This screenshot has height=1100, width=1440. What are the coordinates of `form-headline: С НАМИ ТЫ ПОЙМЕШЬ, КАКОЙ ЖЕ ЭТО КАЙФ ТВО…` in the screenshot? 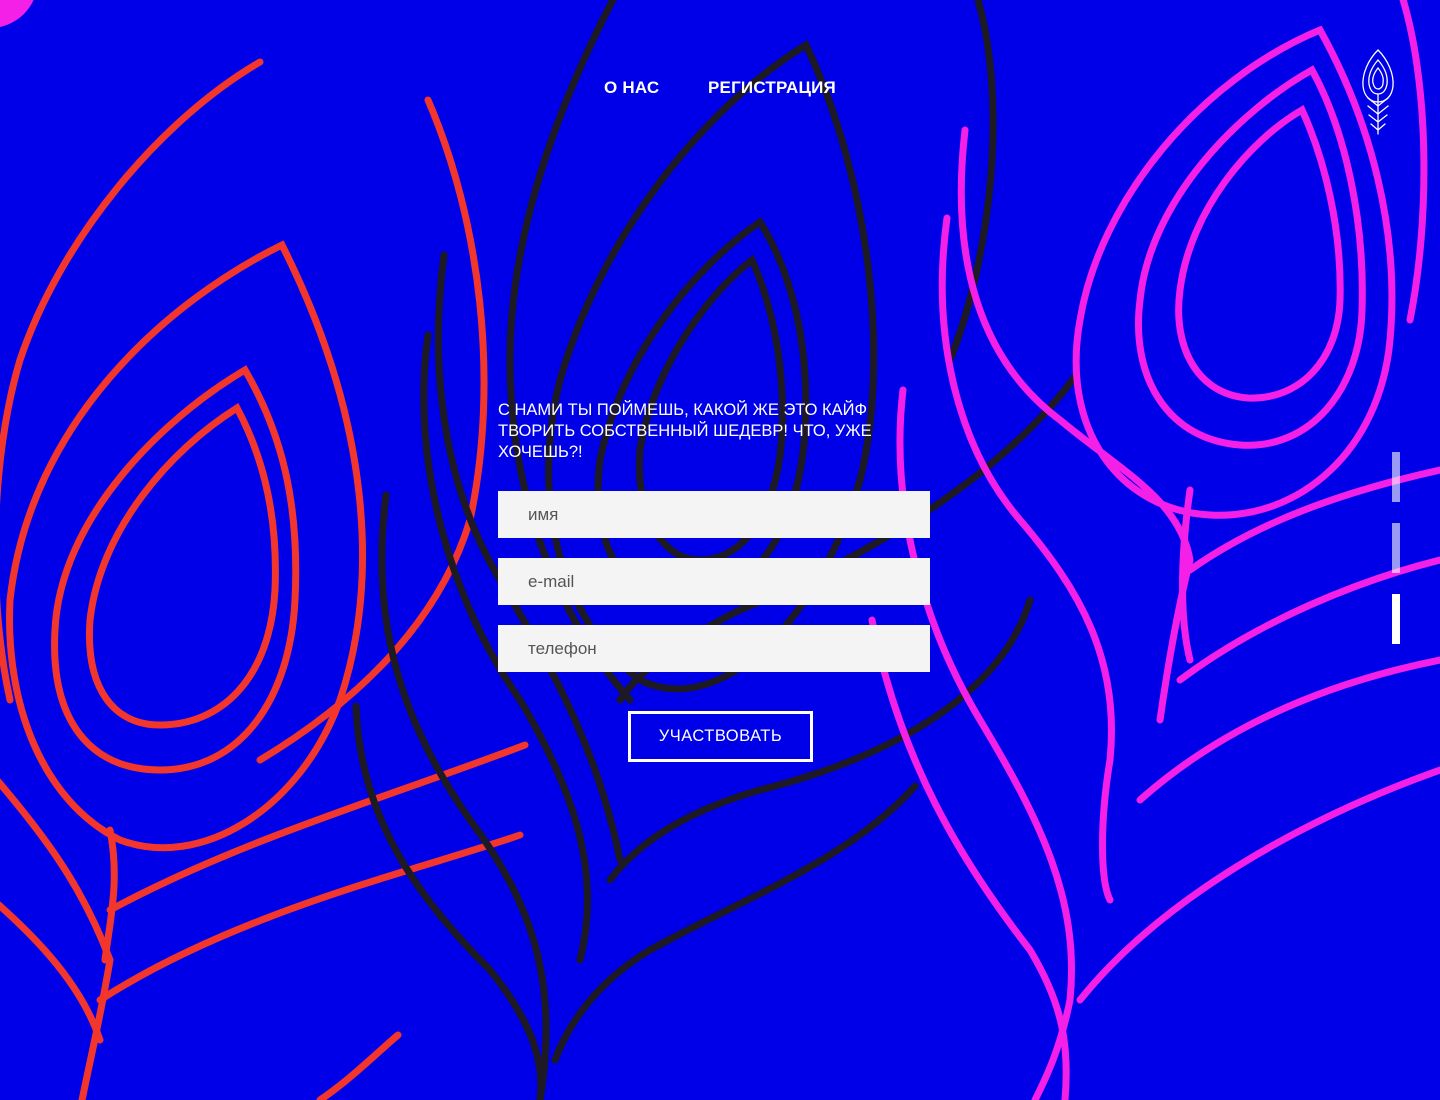 It's located at (685, 431).